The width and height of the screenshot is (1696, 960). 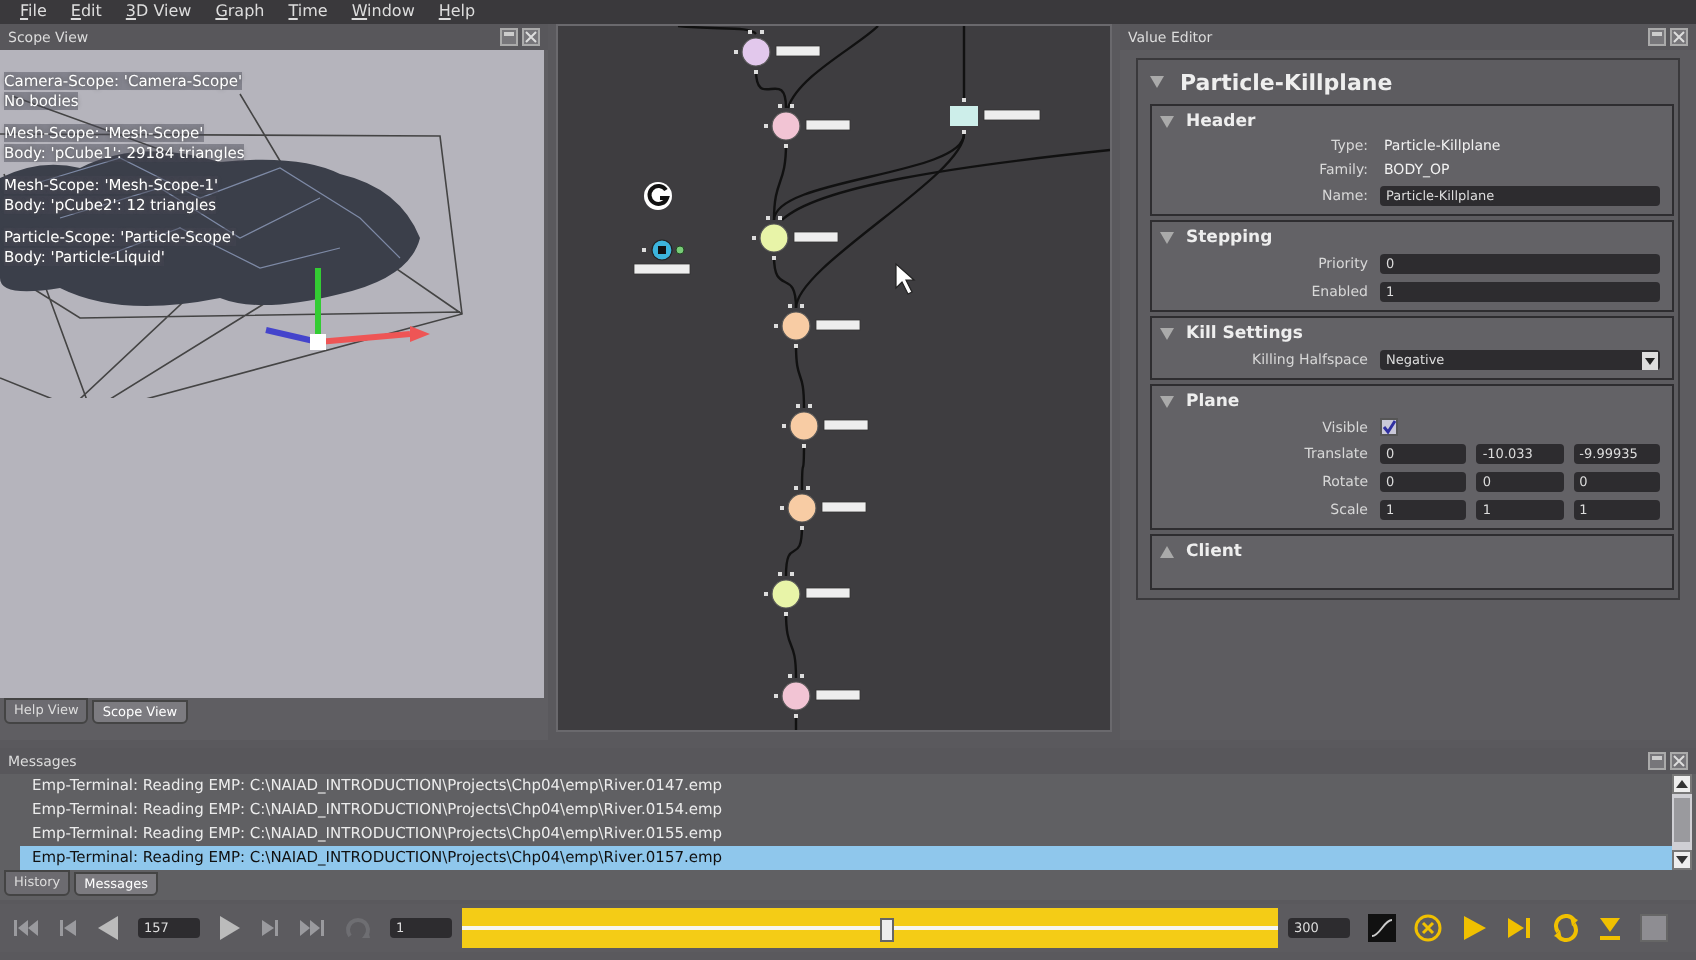 I want to click on skip-to-start-icon, so click(x=26, y=928).